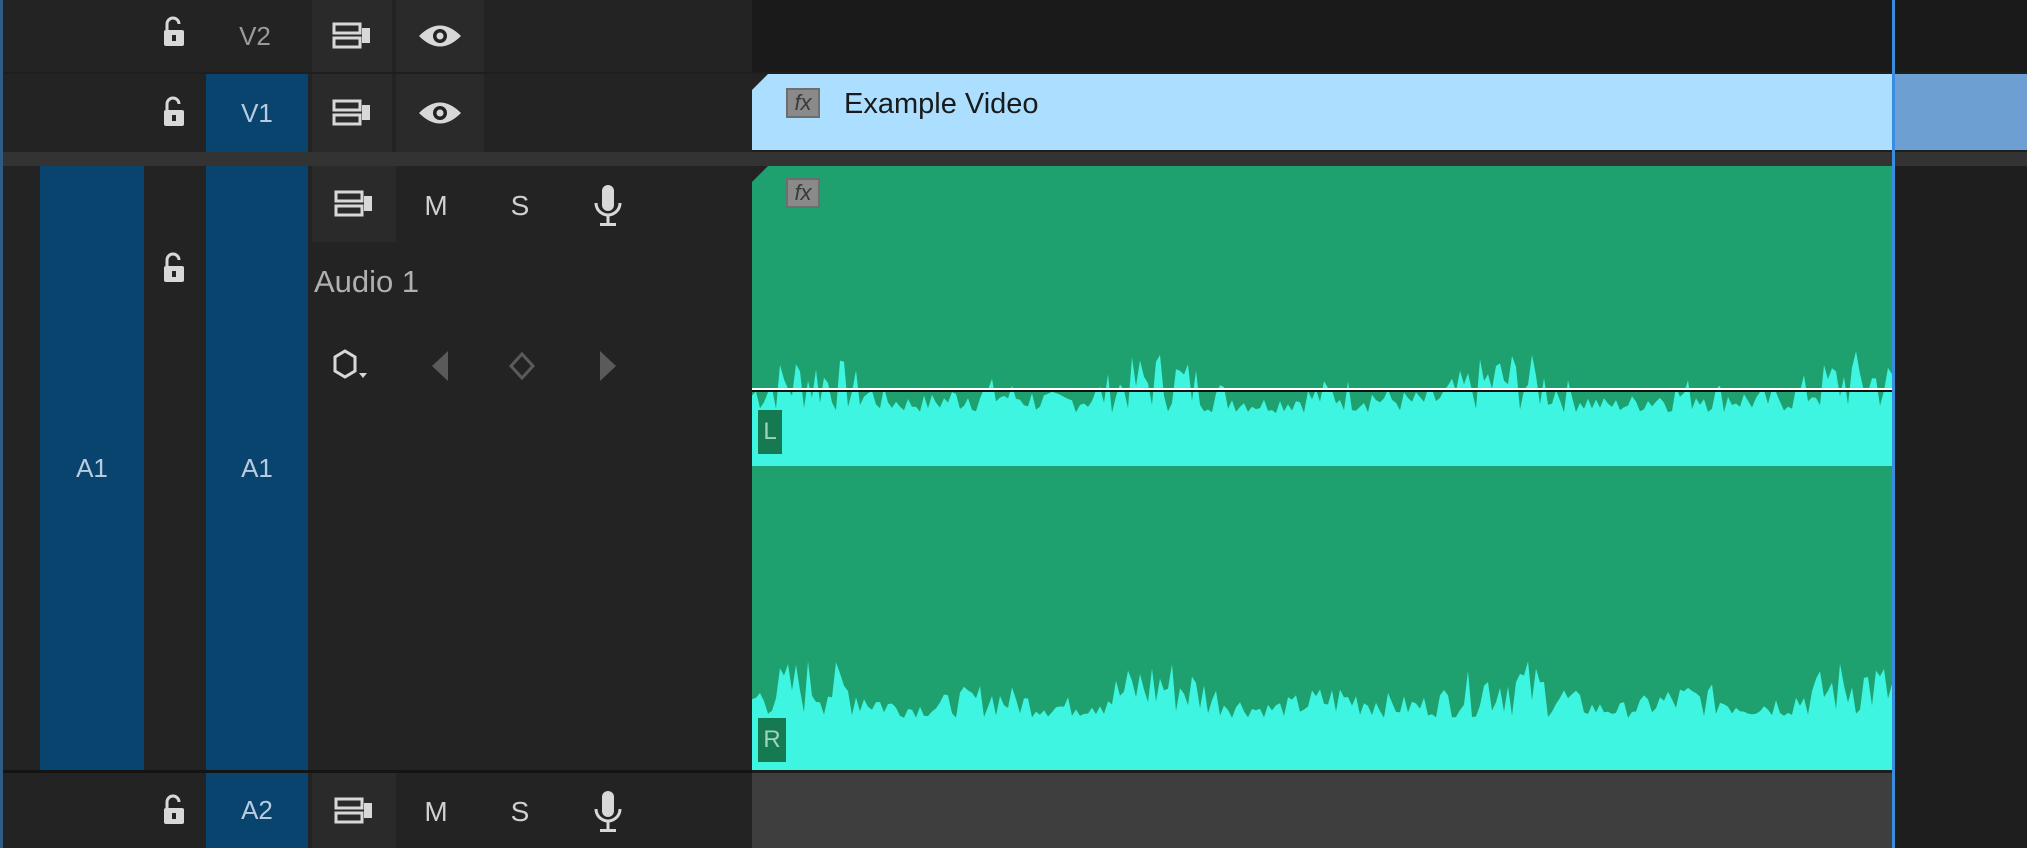 The image size is (2027, 848). Describe the element at coordinates (257, 113) in the screenshot. I see `v1-track-target: V1` at that location.